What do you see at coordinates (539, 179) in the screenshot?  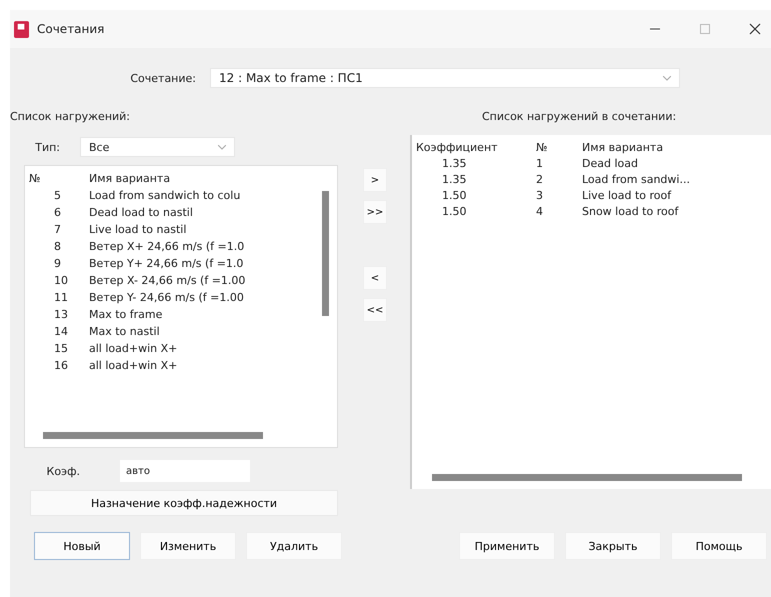 I see `load-number: 2` at bounding box center [539, 179].